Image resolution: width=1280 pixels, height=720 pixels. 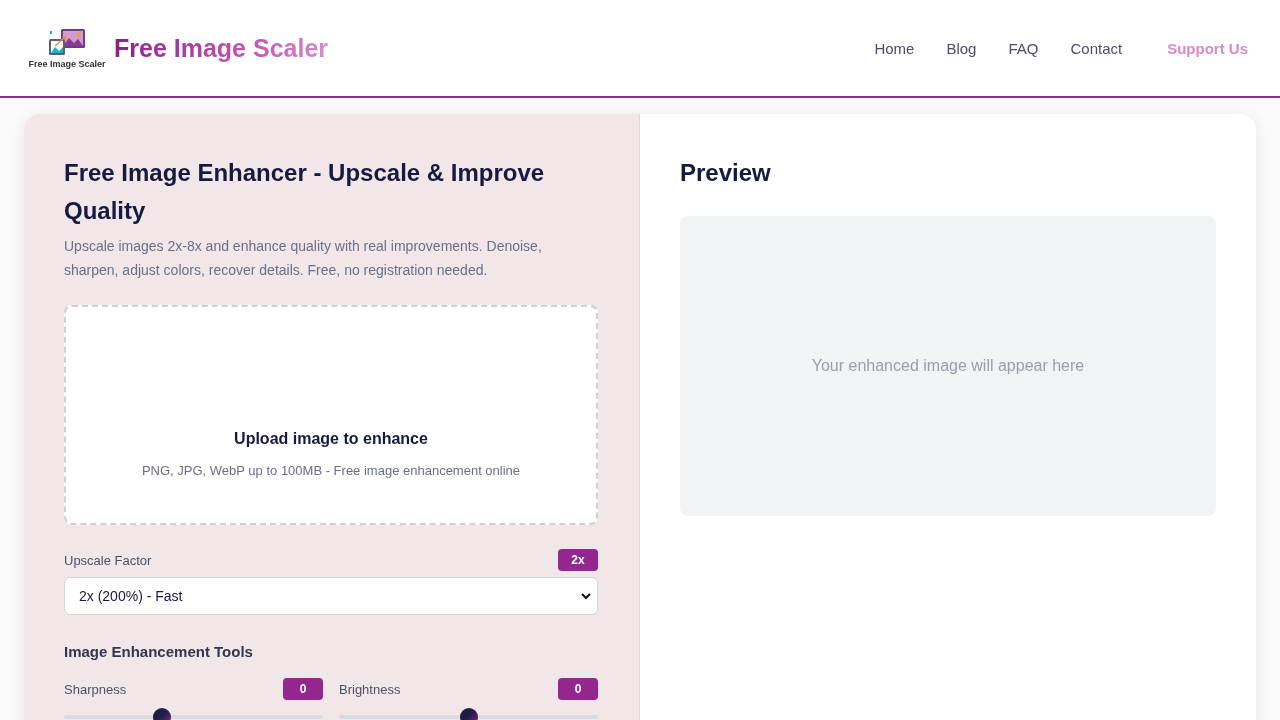 I want to click on logo-caption: Free Image Scaler, so click(x=67, y=64).